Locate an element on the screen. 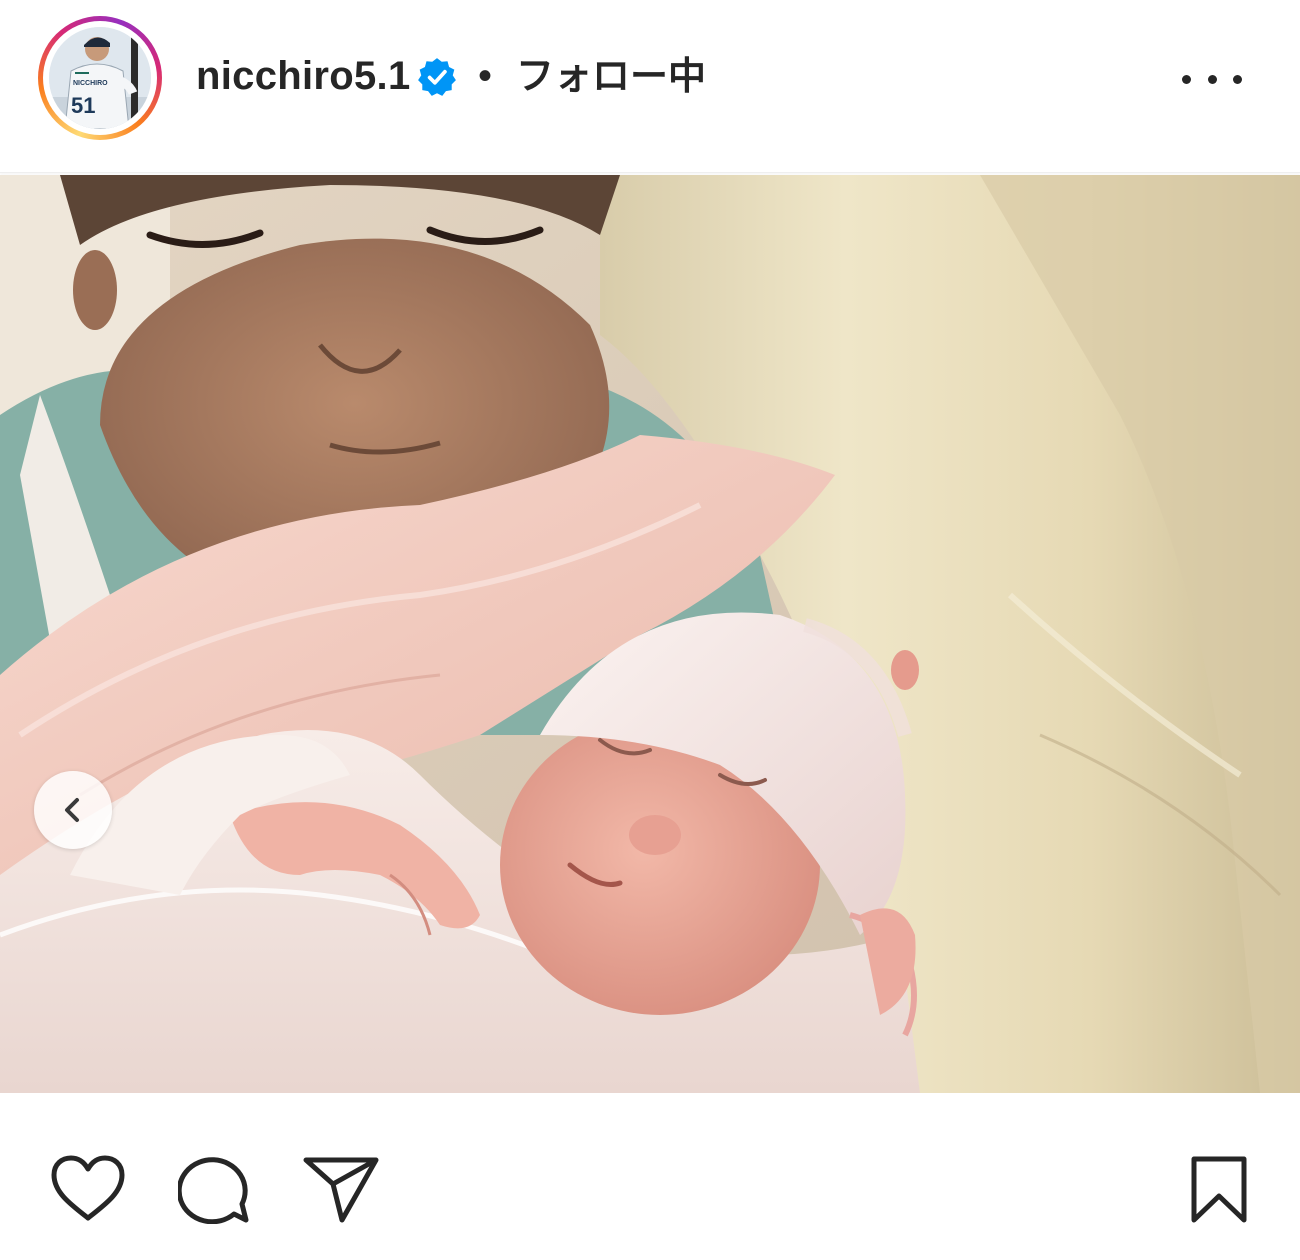 This screenshot has height=1260, width=1300. more-options-icon is located at coordinates (1212, 79).